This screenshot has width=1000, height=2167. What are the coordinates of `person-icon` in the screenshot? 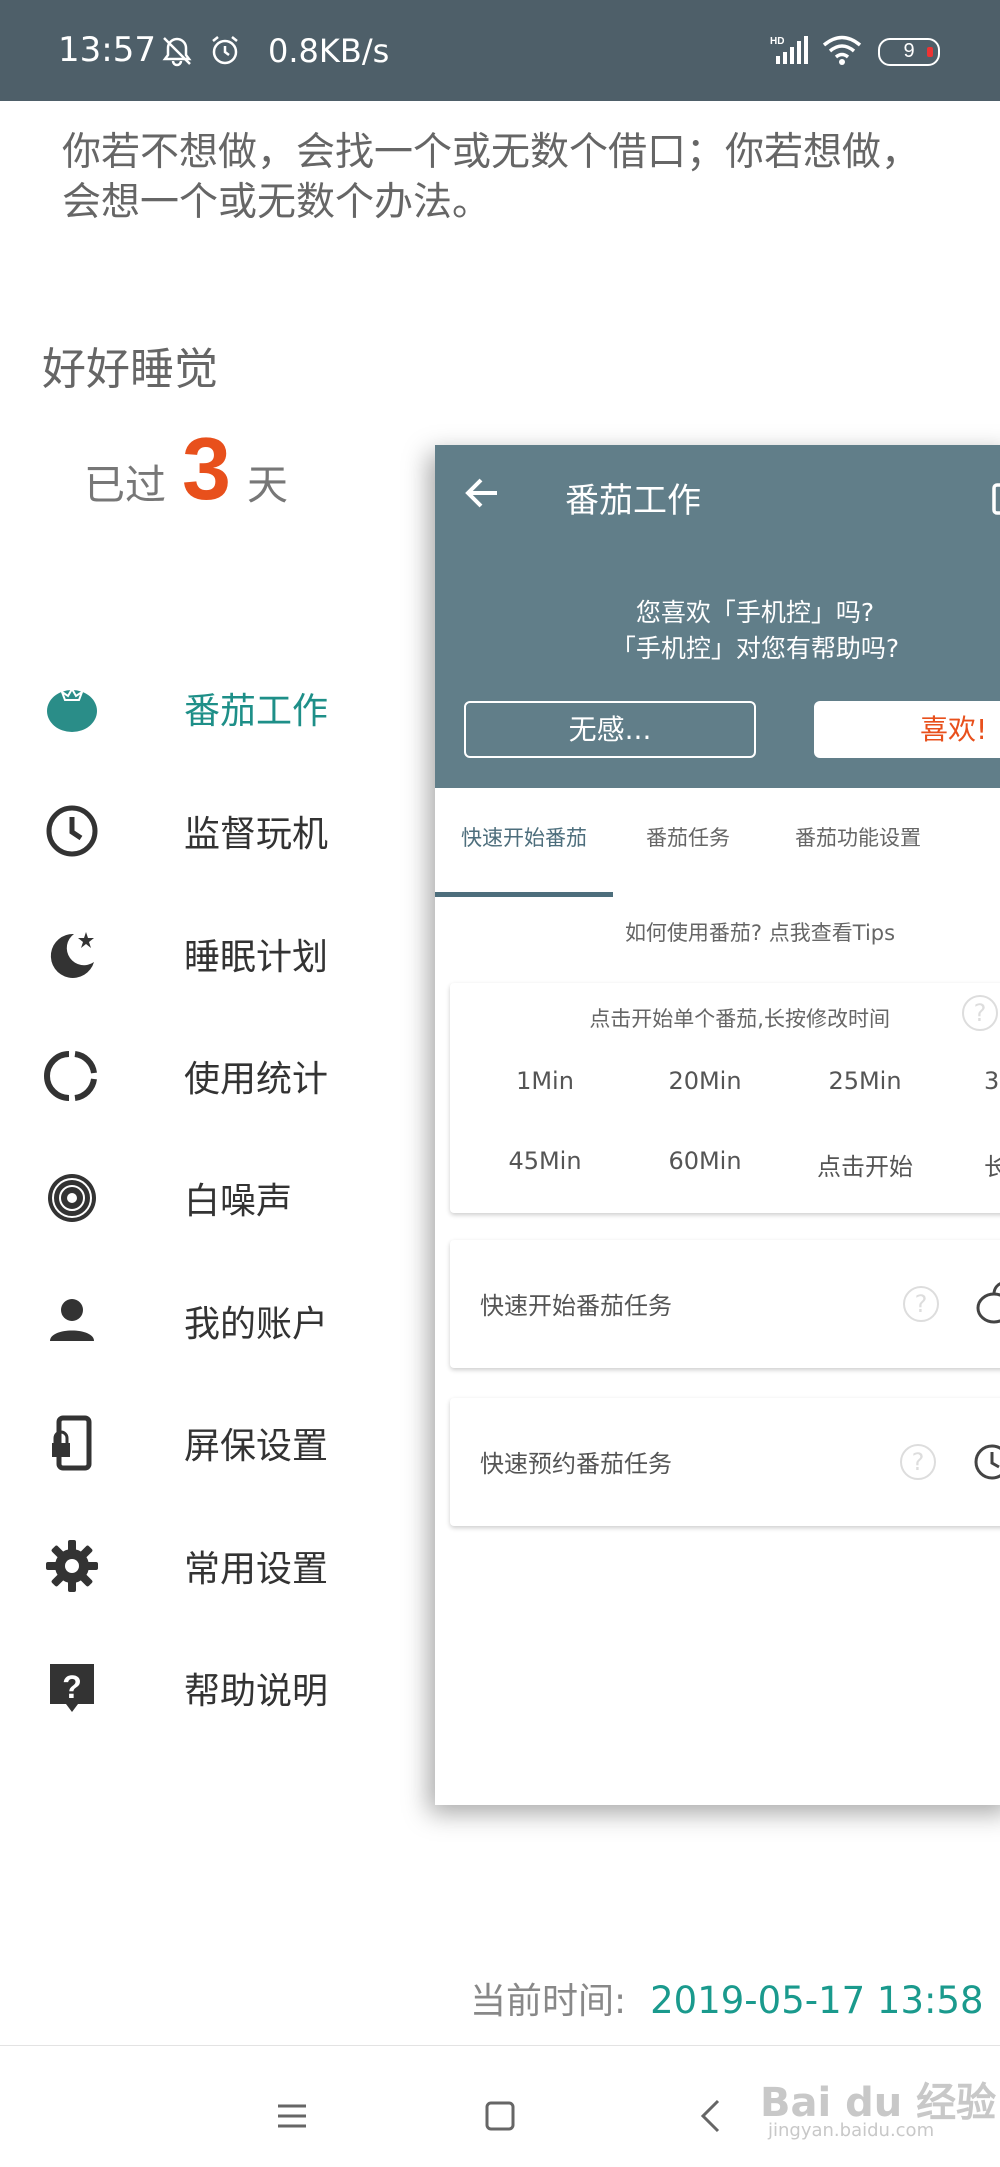 It's located at (72, 1321).